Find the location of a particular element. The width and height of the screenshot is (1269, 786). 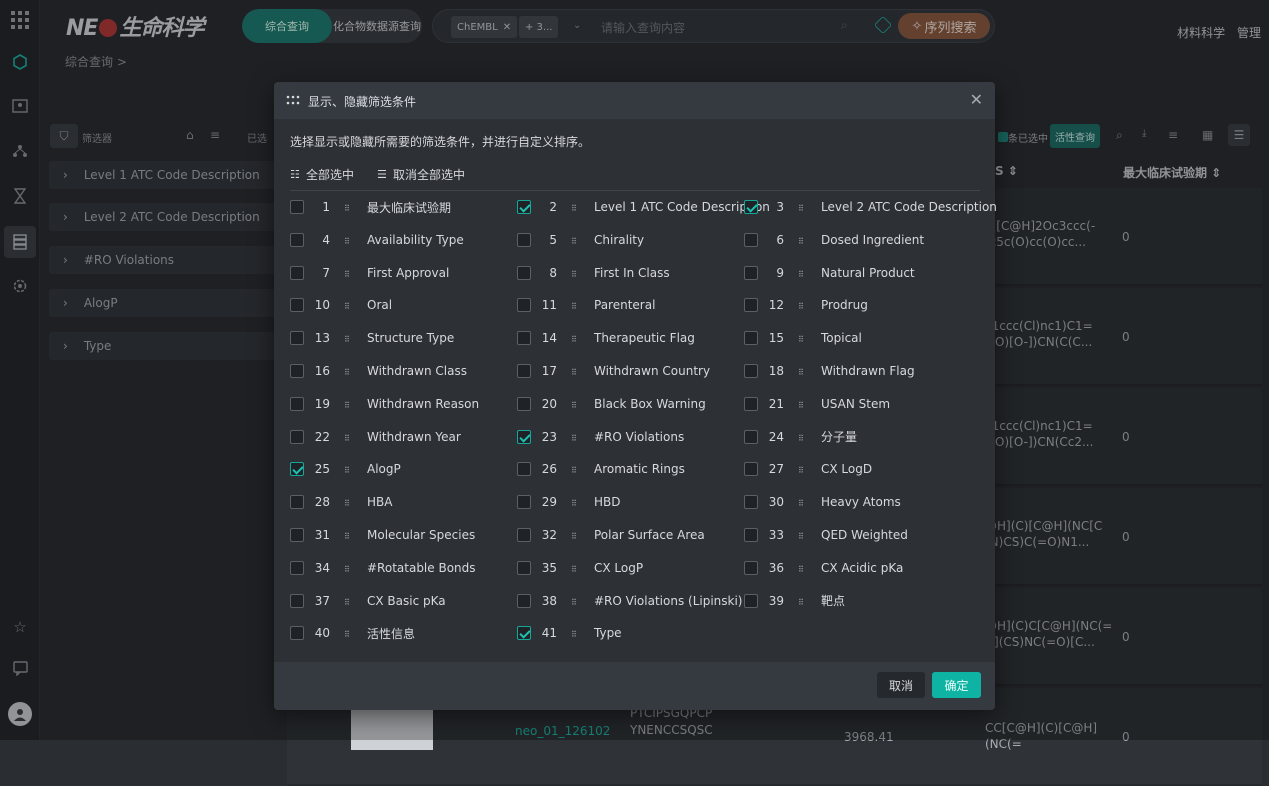

filter-option: 22⠿Withdrawn Year is located at coordinates (375, 437).